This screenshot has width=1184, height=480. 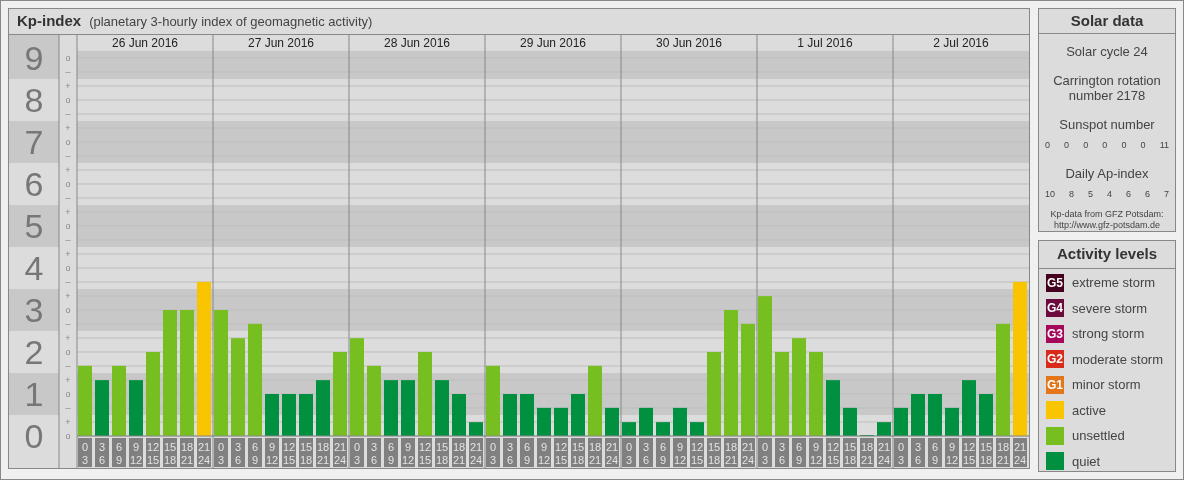 I want to click on ap-index-value: 5, so click(x=1090, y=194).